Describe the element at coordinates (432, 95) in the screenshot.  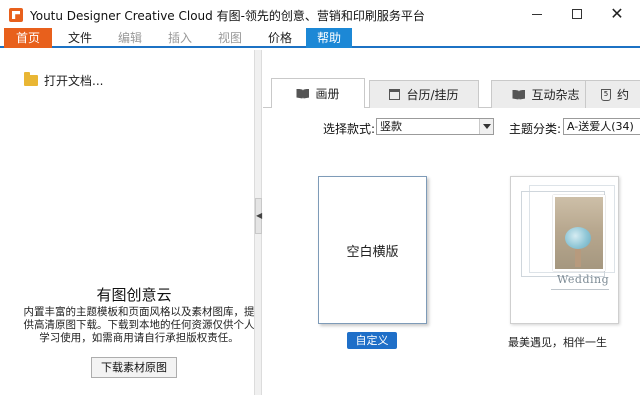
I see `tab-calendar-label: 台历/挂历` at that location.